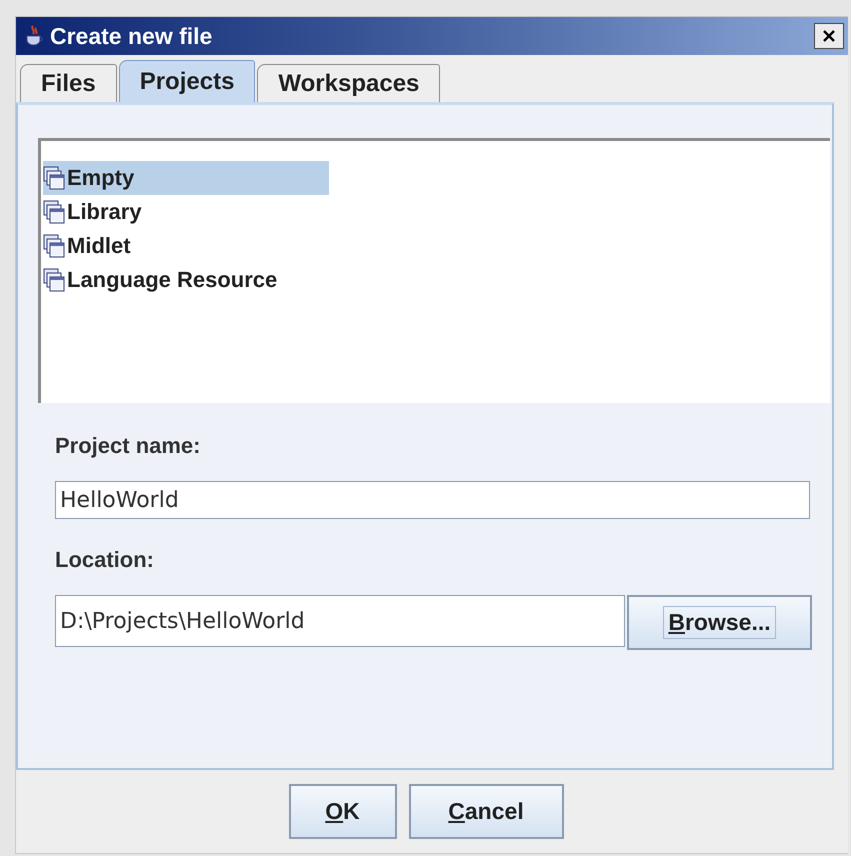 The width and height of the screenshot is (851, 856). Describe the element at coordinates (34, 36) in the screenshot. I see `cup-icon` at that location.